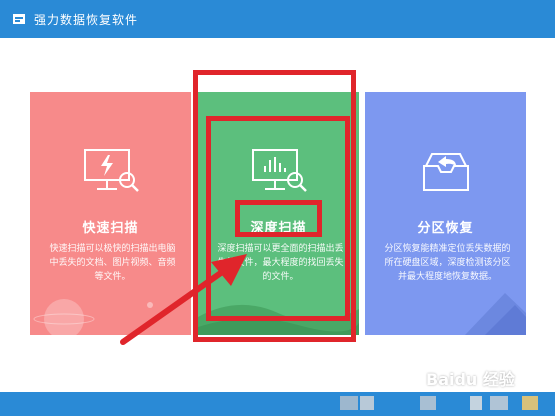  Describe the element at coordinates (445, 172) in the screenshot. I see `inbox-return-icon` at that location.